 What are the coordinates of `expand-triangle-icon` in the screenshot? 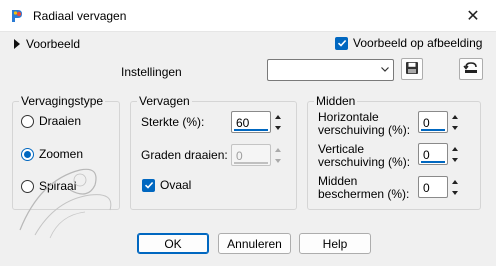 It's located at (17, 44).